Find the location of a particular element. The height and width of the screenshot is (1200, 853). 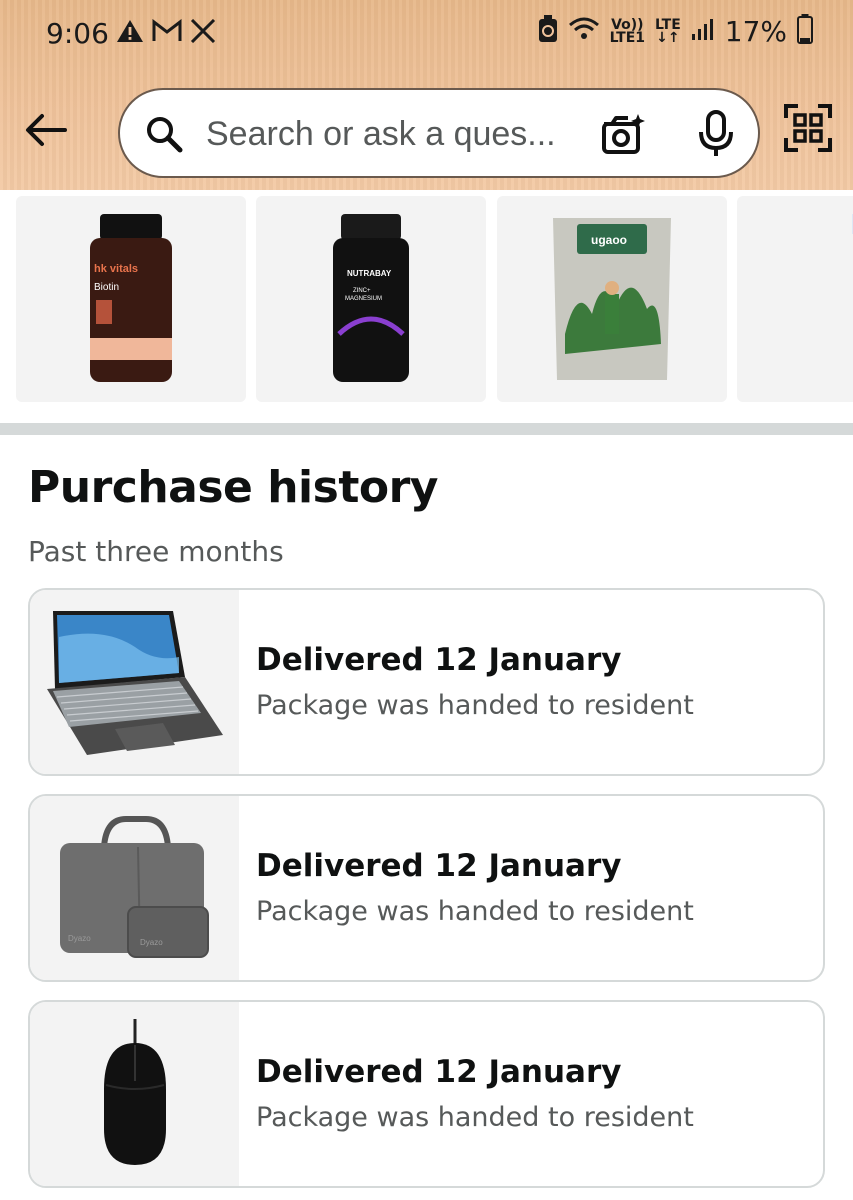

search-bar is located at coordinates (439, 133).